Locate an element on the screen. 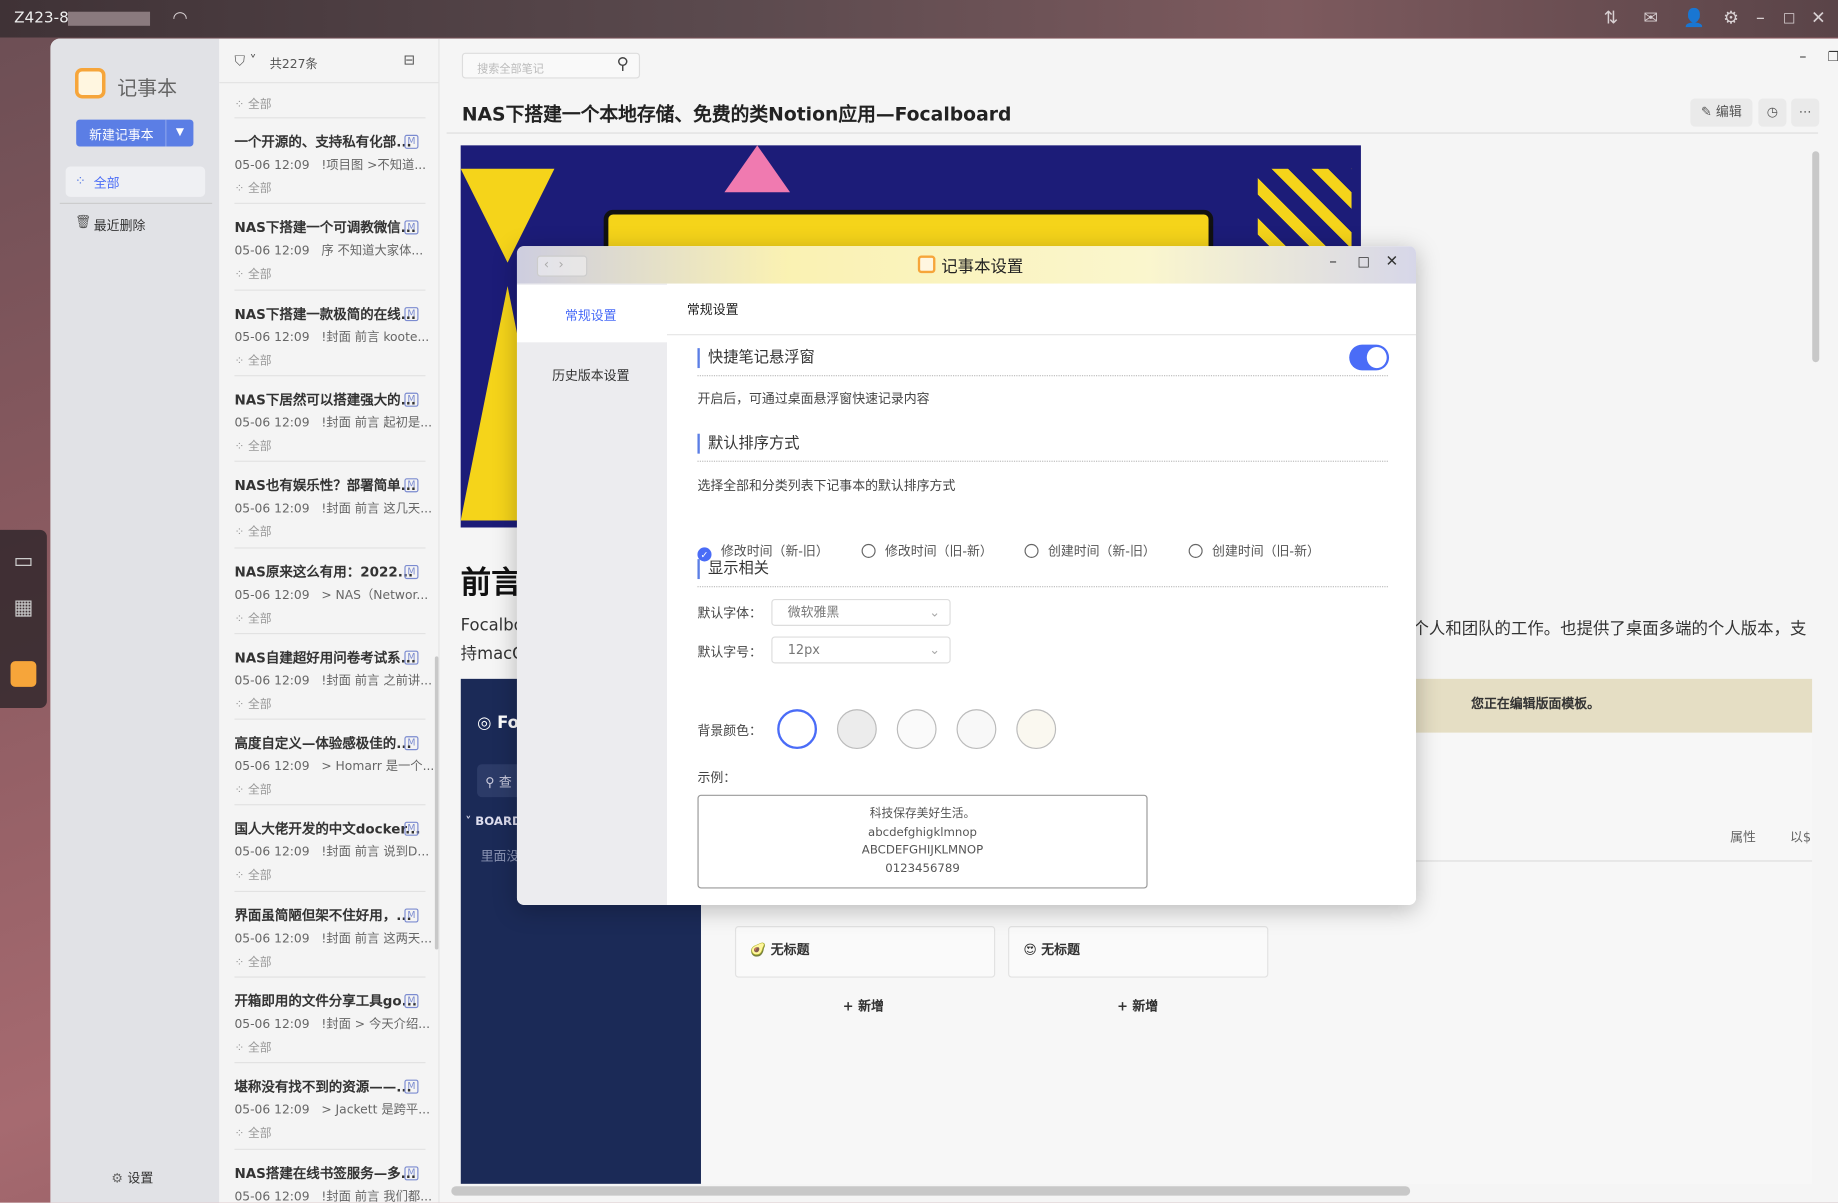 This screenshot has height=1203, width=1838. sidebar-item-all: ⁘ 全部 is located at coordinates (135, 181).